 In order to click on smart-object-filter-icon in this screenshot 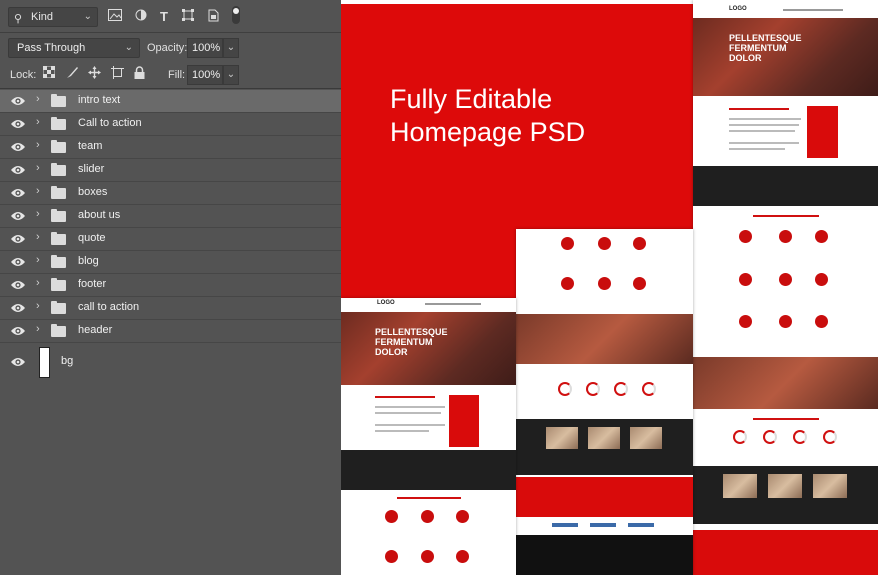, I will do `click(213, 17)`.